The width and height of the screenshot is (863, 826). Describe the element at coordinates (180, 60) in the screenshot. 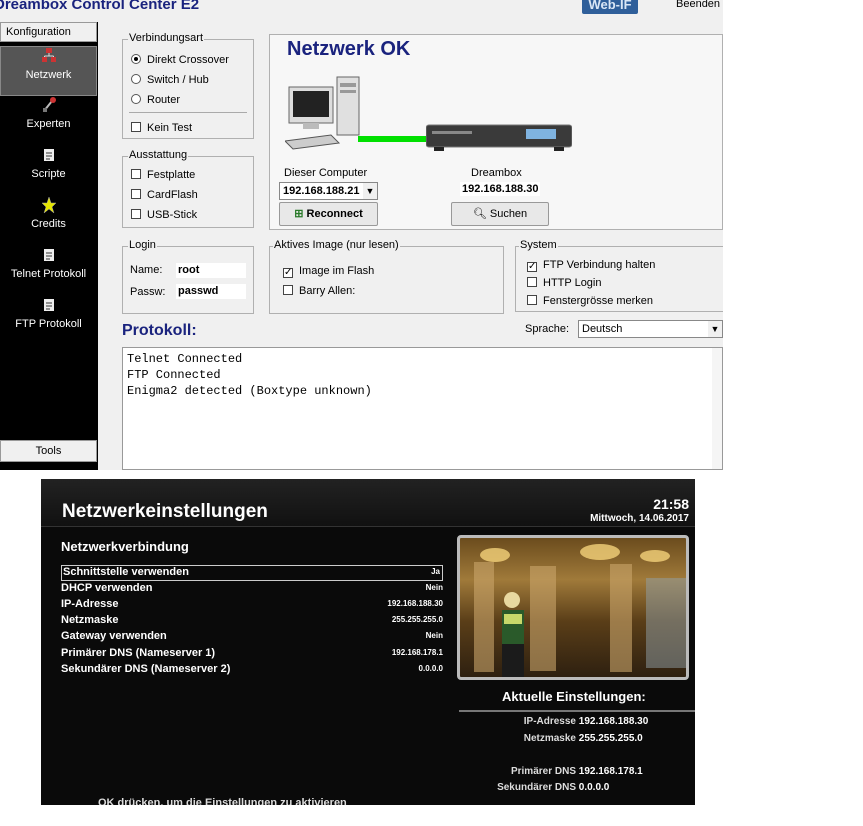

I see `radio-direkt-crossover: Direkt Crossover` at that location.